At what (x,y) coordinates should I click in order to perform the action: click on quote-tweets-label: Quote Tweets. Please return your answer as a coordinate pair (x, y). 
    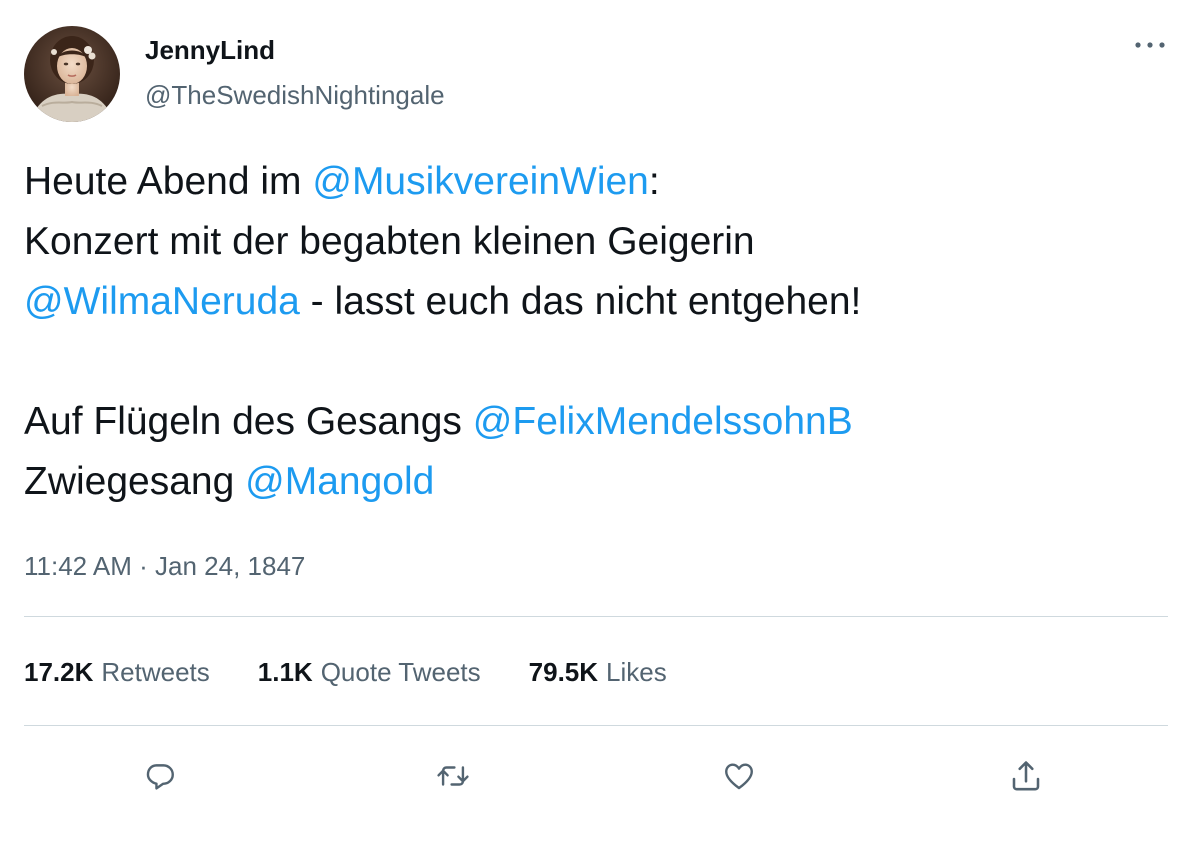
    Looking at the image, I should click on (400, 672).